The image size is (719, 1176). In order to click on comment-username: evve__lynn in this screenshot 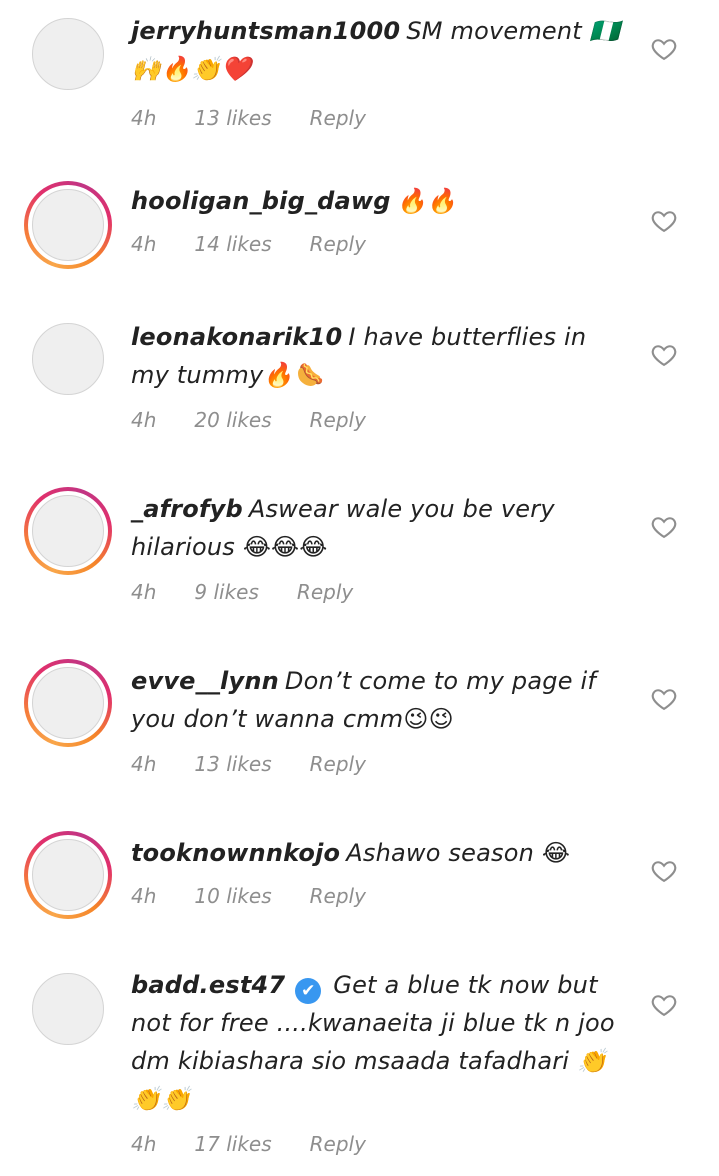, I will do `click(205, 681)`.